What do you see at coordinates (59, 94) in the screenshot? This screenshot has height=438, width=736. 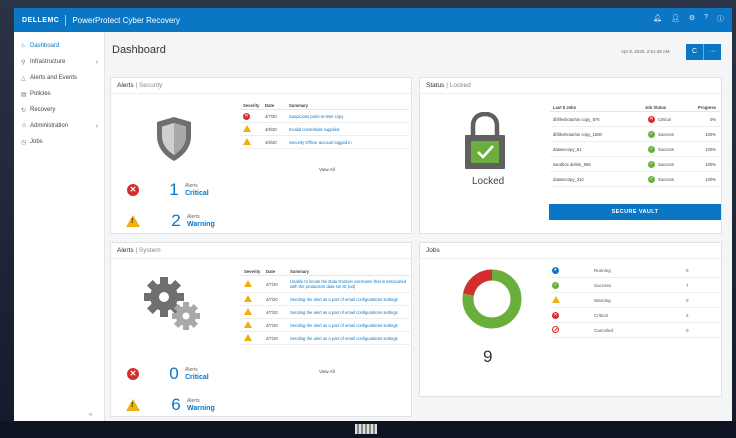 I see `sidebar-item-policies: ▤ Policies` at bounding box center [59, 94].